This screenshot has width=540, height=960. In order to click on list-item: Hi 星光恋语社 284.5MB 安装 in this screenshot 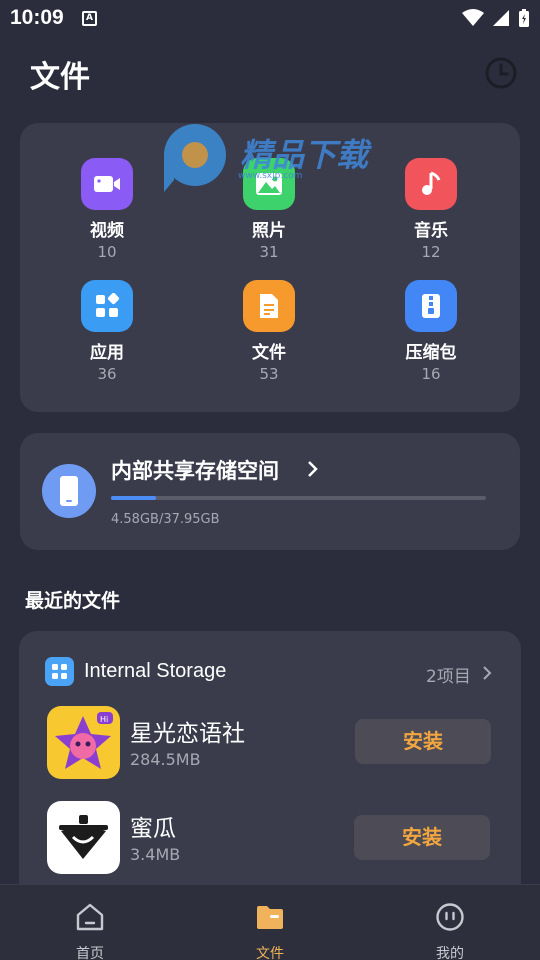, I will do `click(272, 743)`.